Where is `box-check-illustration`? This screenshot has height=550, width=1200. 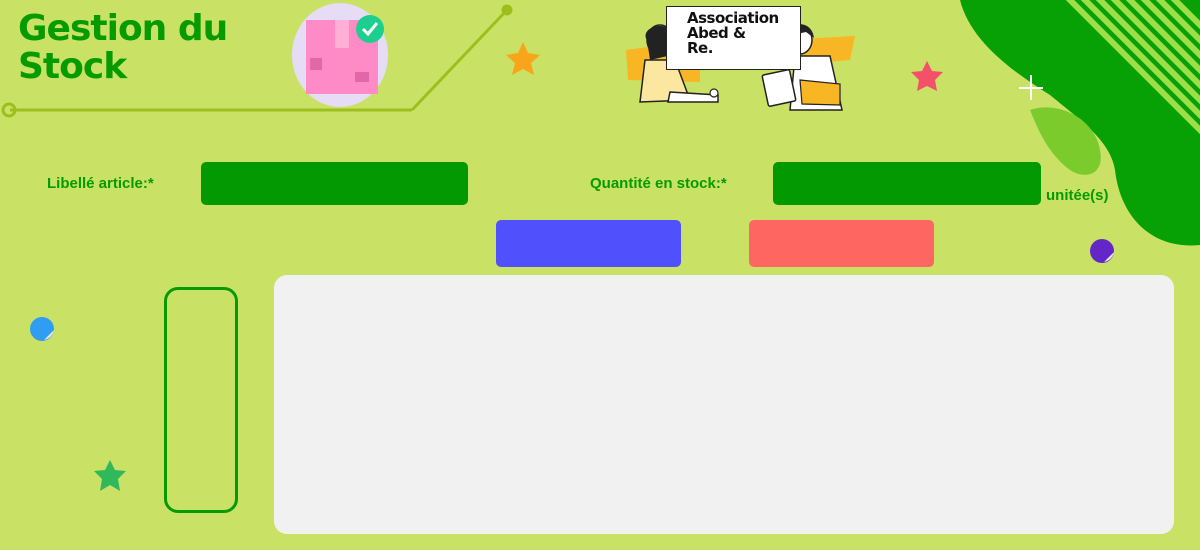
box-check-illustration is located at coordinates (340, 55).